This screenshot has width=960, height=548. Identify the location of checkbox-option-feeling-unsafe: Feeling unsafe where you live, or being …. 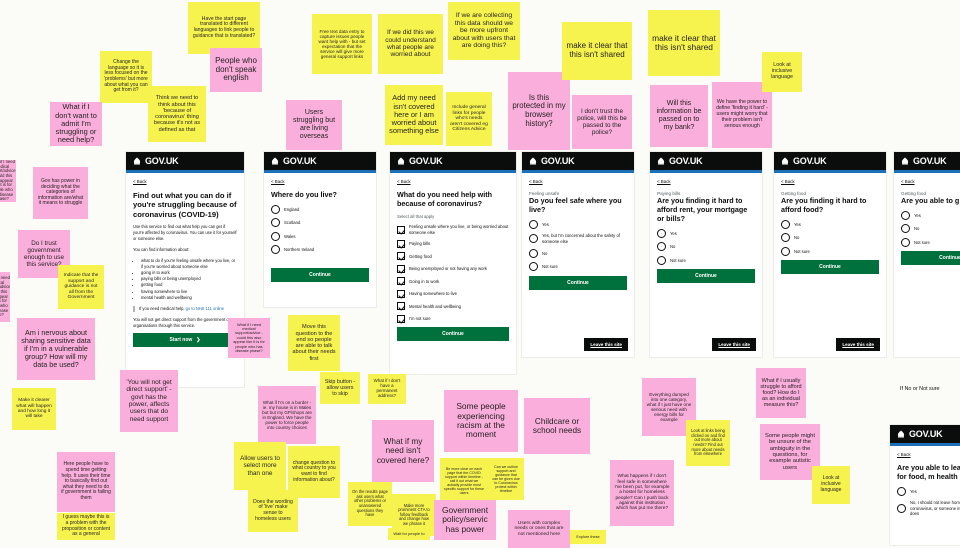
(453, 229).